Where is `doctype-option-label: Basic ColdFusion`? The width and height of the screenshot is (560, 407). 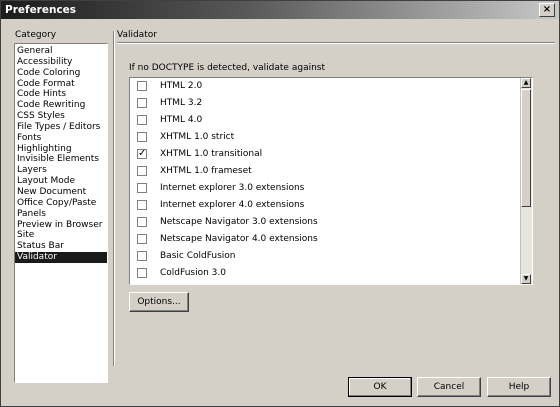
doctype-option-label: Basic ColdFusion is located at coordinates (198, 256).